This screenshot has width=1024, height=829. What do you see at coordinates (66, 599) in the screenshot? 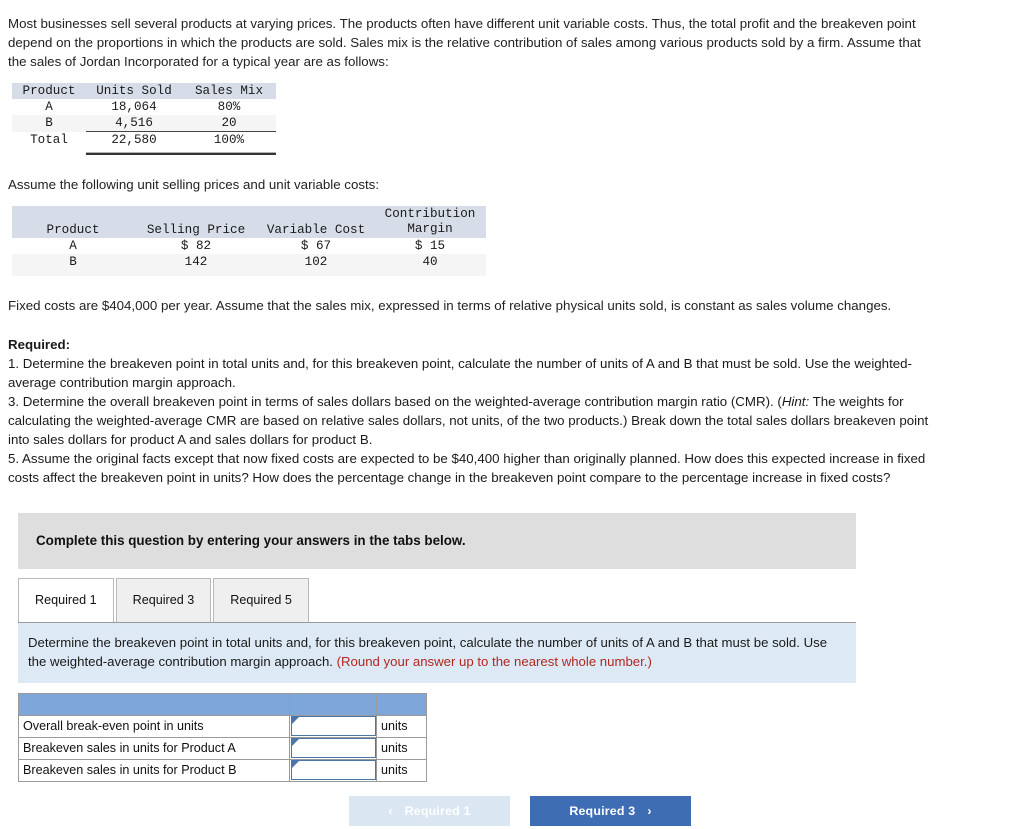
I see `tab-required-1: Required 1` at bounding box center [66, 599].